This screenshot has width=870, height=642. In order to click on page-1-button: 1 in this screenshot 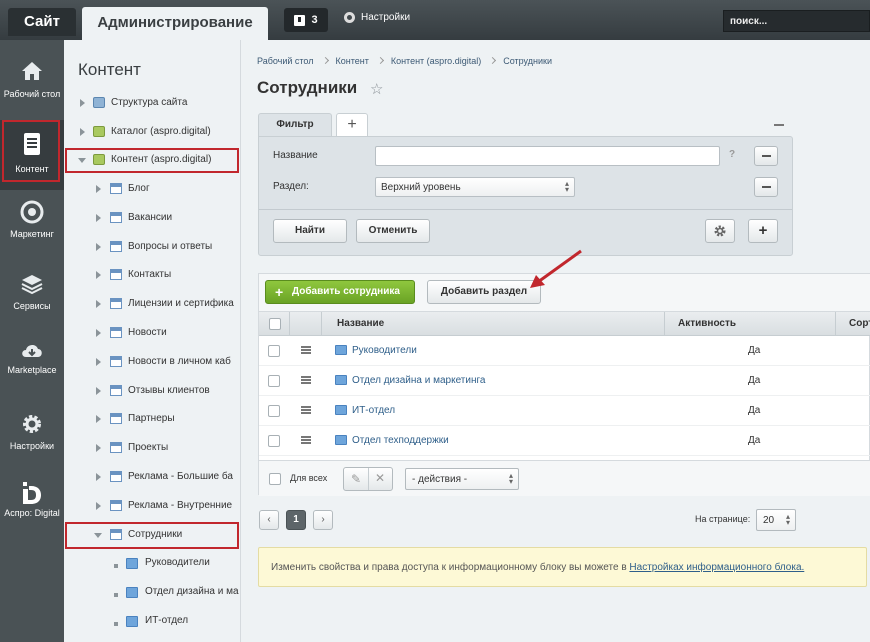, I will do `click(296, 520)`.